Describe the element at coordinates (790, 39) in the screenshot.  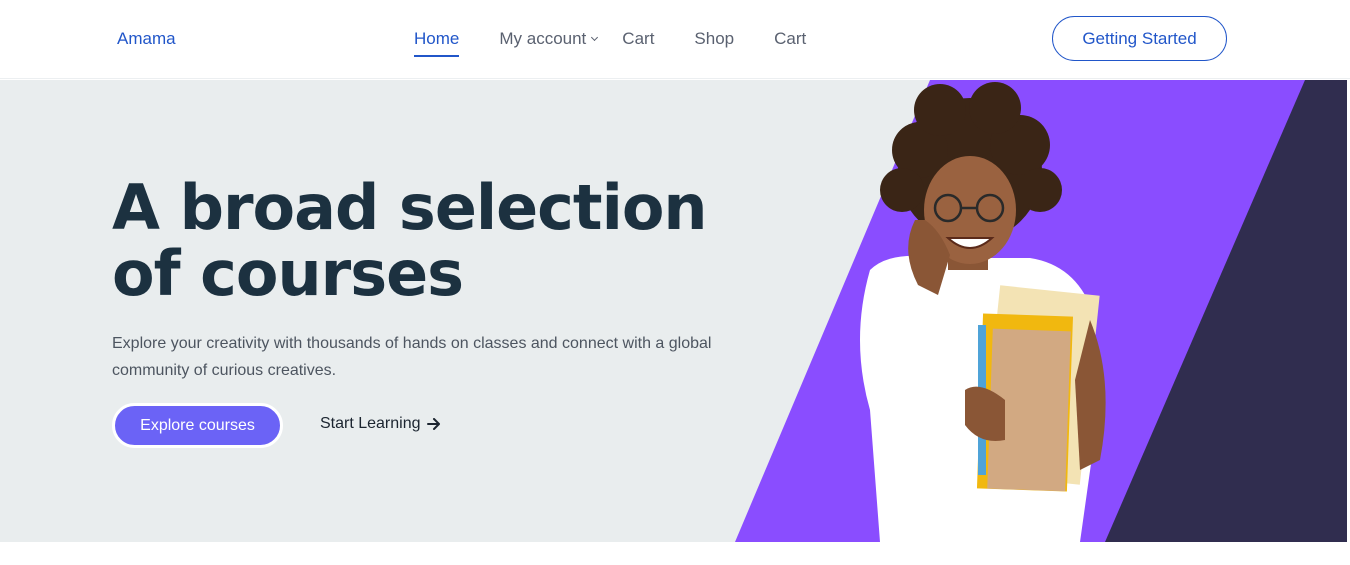
I see `nav-item-cart-2: Cart` at that location.